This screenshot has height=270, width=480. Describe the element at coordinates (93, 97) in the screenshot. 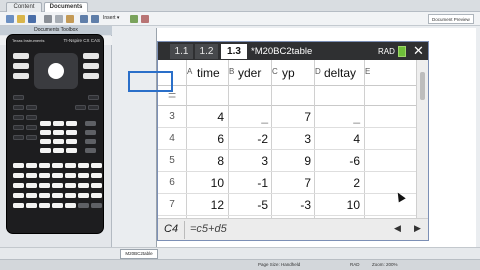

I see `shift-key` at that location.